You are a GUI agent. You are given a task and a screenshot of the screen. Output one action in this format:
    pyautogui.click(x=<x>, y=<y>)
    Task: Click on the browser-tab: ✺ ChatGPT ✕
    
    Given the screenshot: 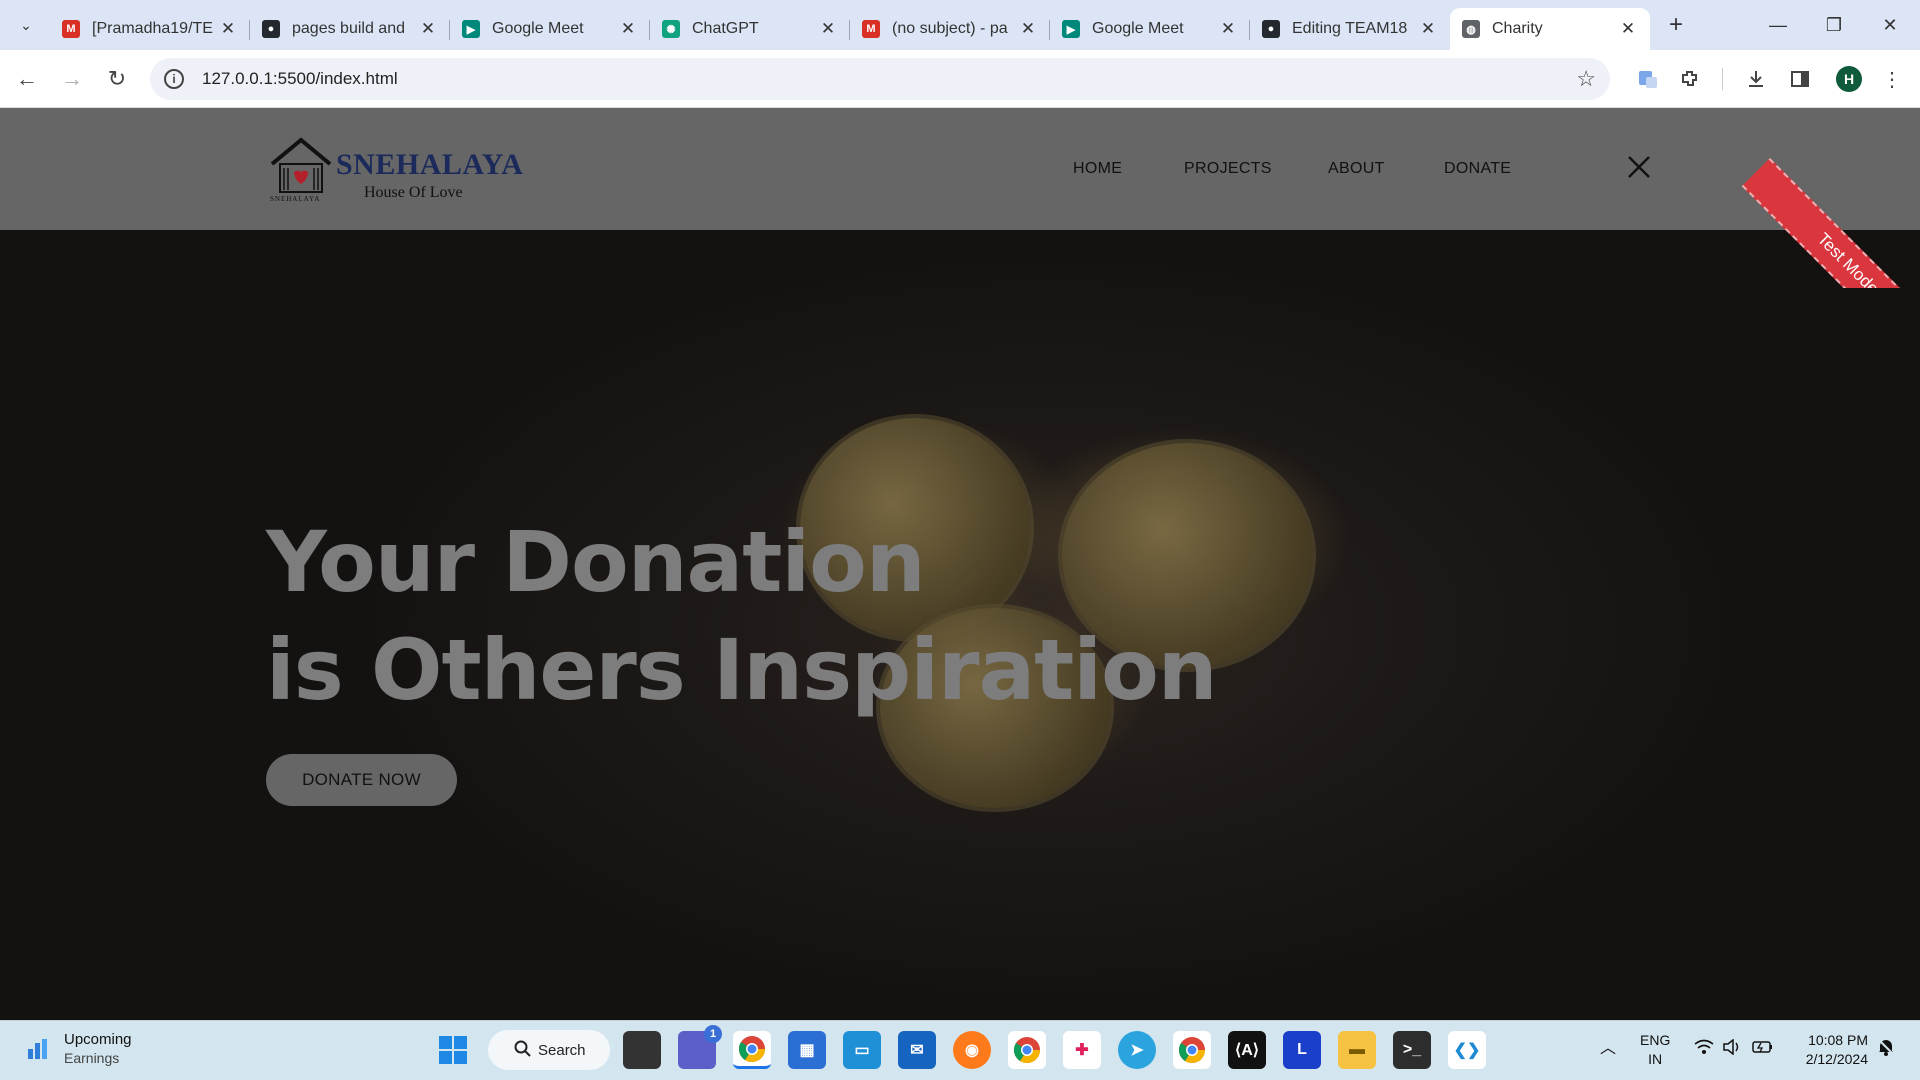 What is the action you would take?
    pyautogui.click(x=750, y=29)
    